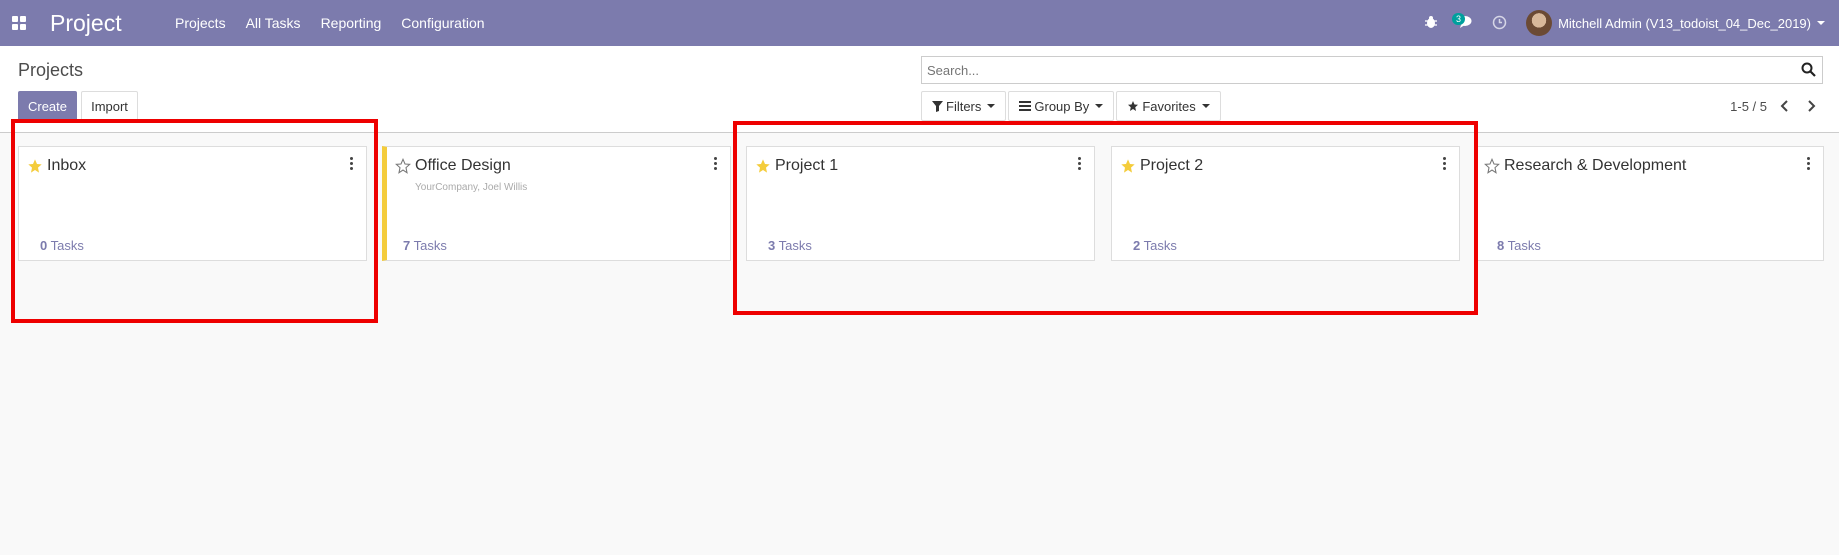 The height and width of the screenshot is (555, 1839). Describe the element at coordinates (1684, 23) in the screenshot. I see `user-name: Mitchell Admin (V13_todoist_04_Dec_2019)` at that location.